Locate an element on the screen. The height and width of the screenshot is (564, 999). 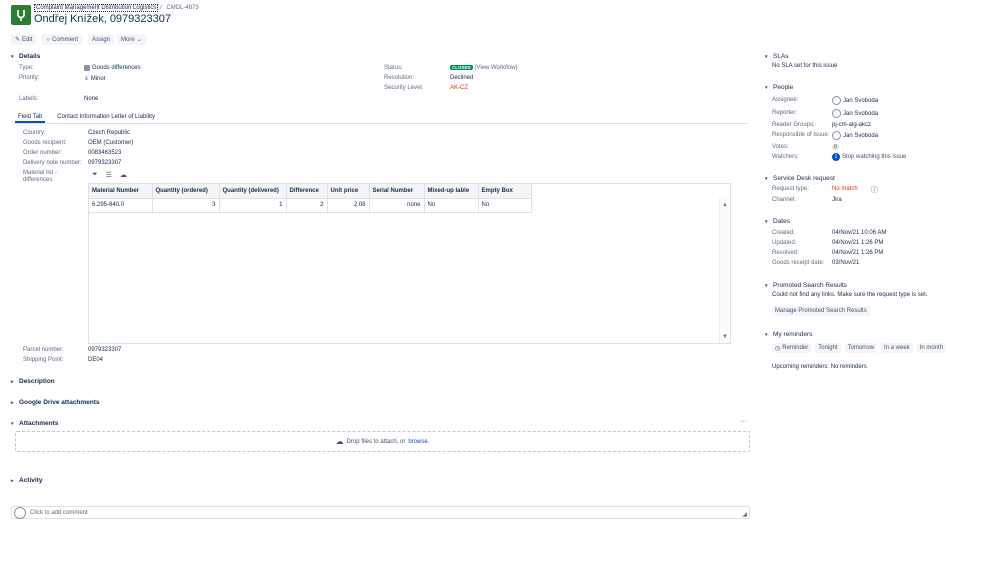
avatar is located at coordinates (836, 135).